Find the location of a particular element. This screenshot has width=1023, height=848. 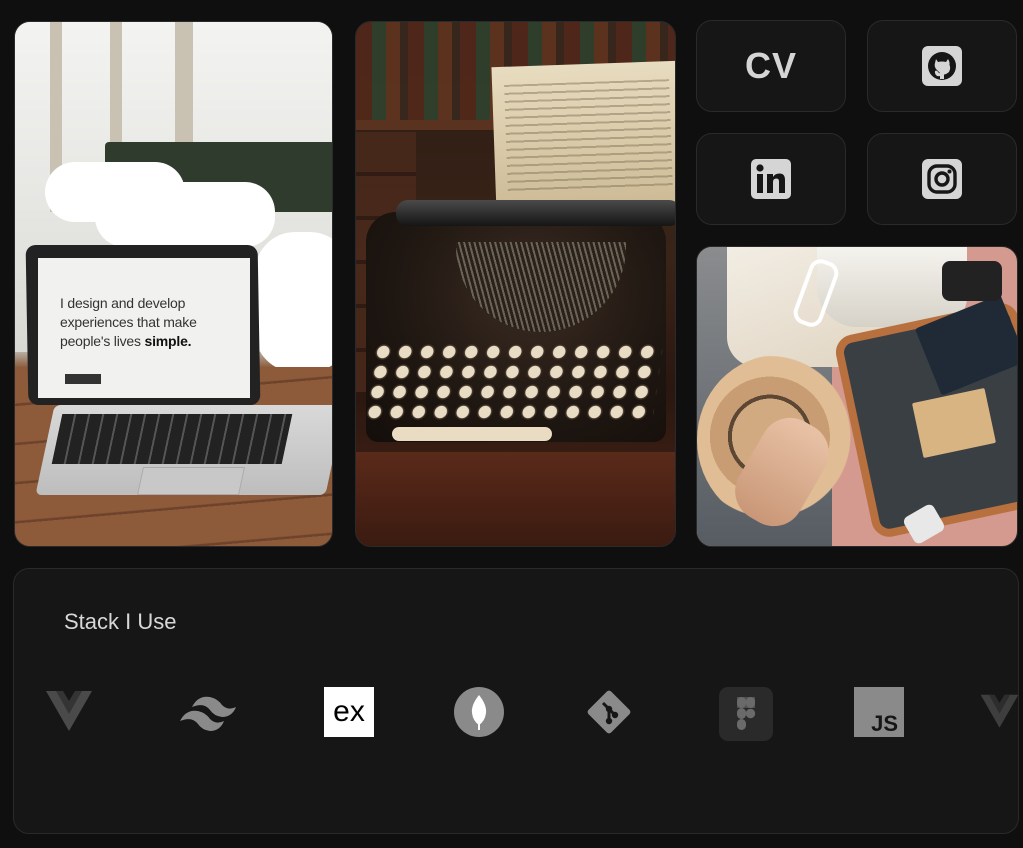

instagram-button is located at coordinates (942, 179).